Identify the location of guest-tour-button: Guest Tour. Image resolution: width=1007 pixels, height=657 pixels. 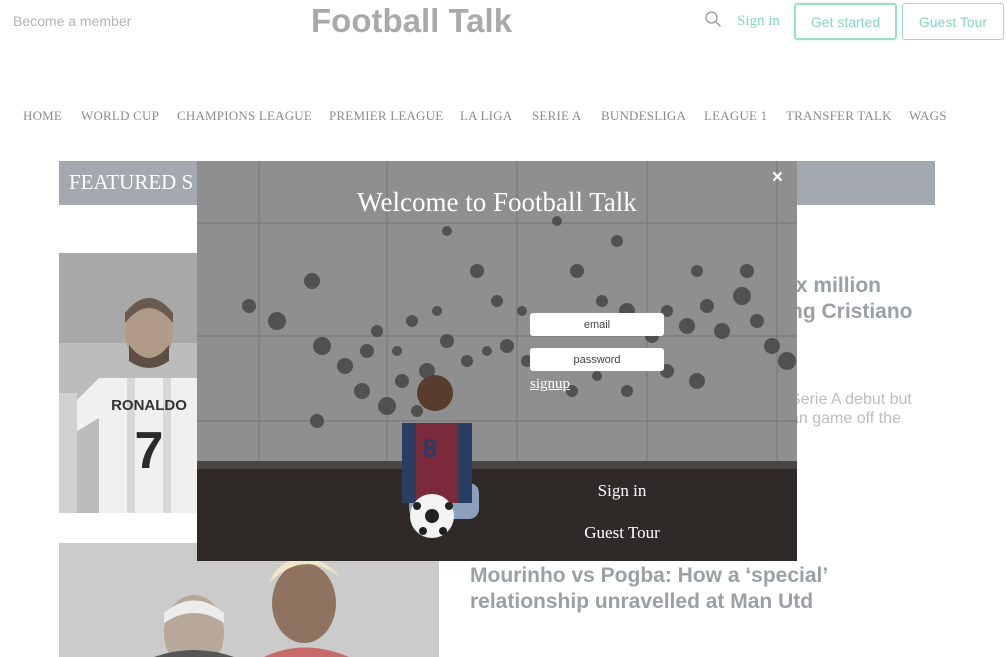
(953, 21).